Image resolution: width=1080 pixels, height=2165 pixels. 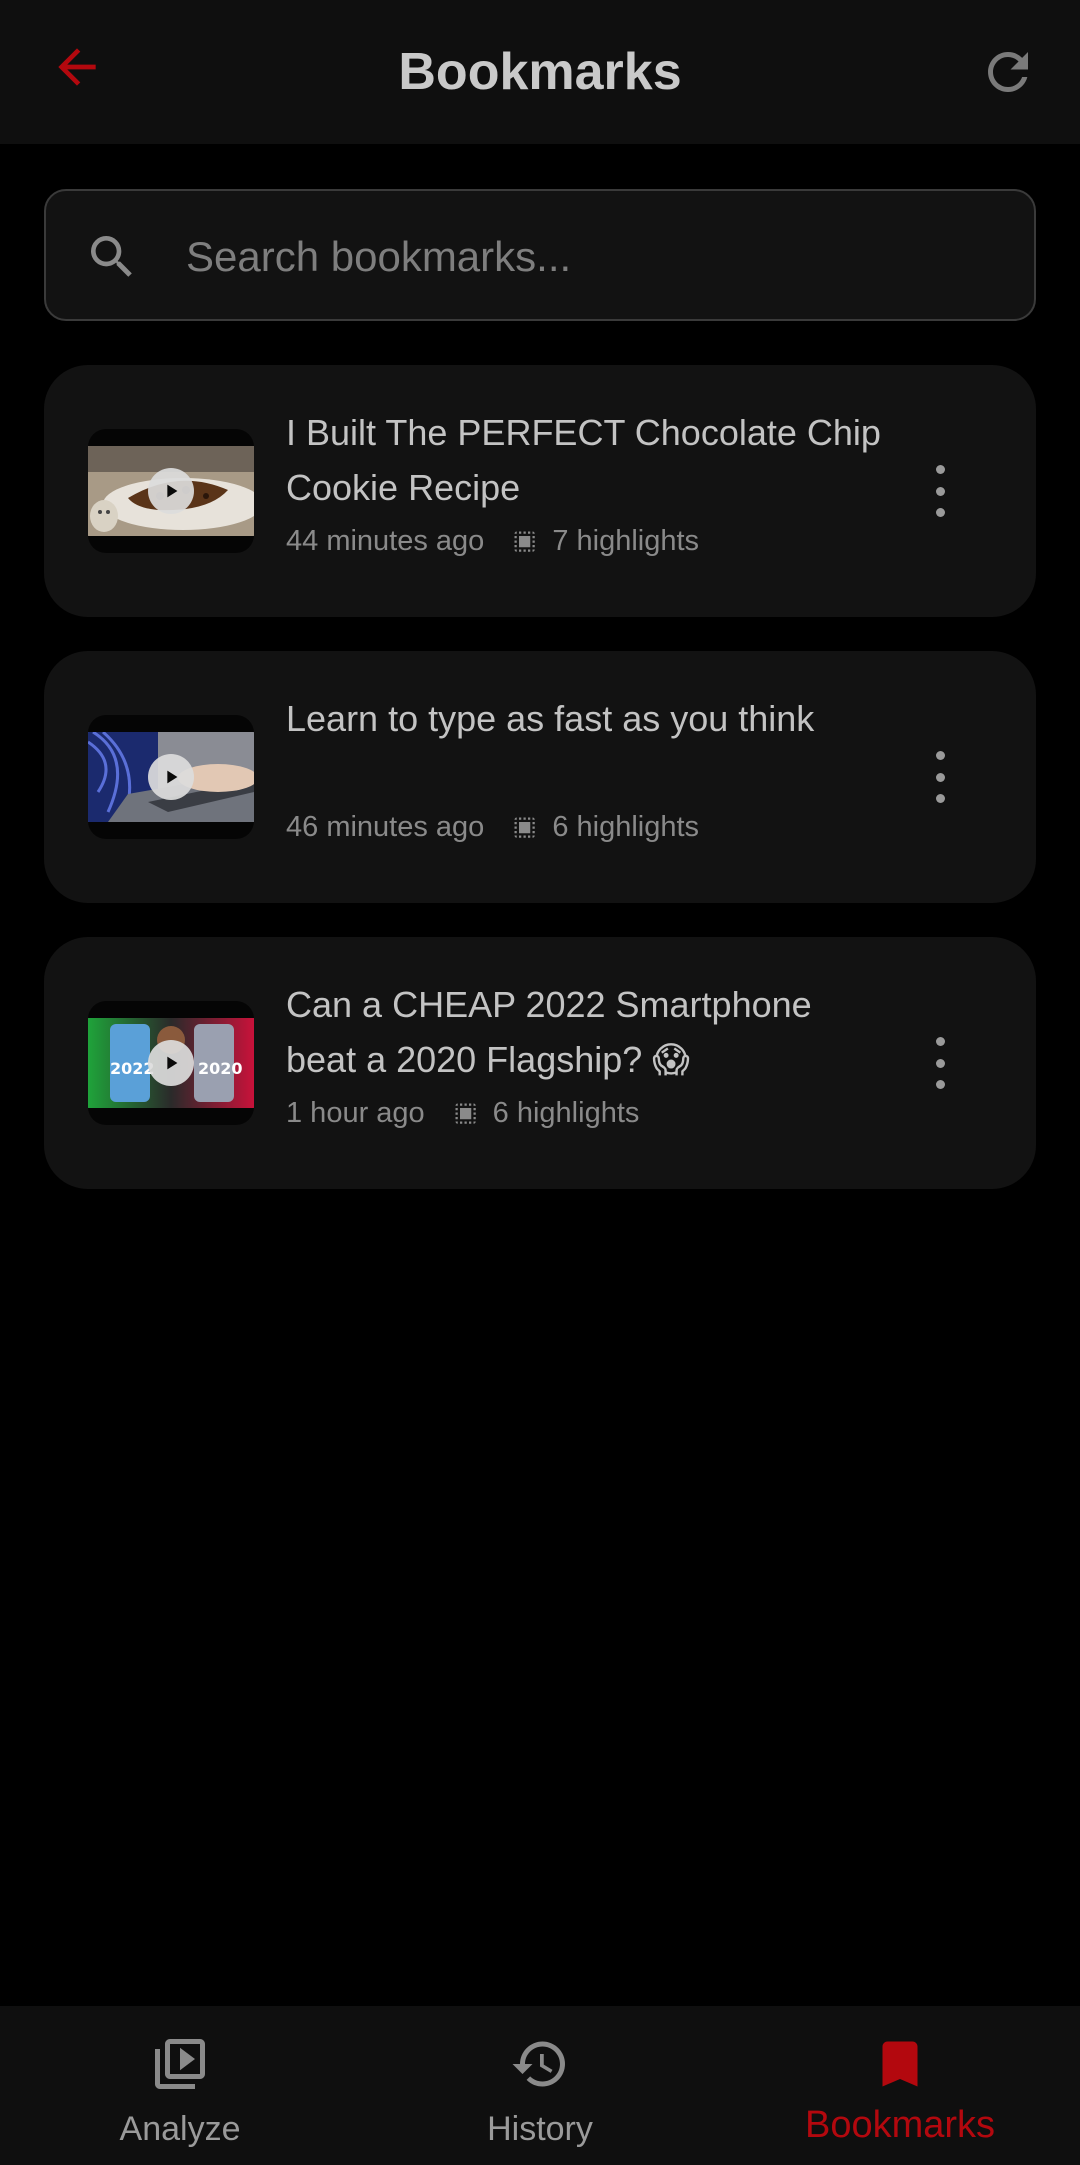 I want to click on refresh-button, so click(x=1008, y=72).